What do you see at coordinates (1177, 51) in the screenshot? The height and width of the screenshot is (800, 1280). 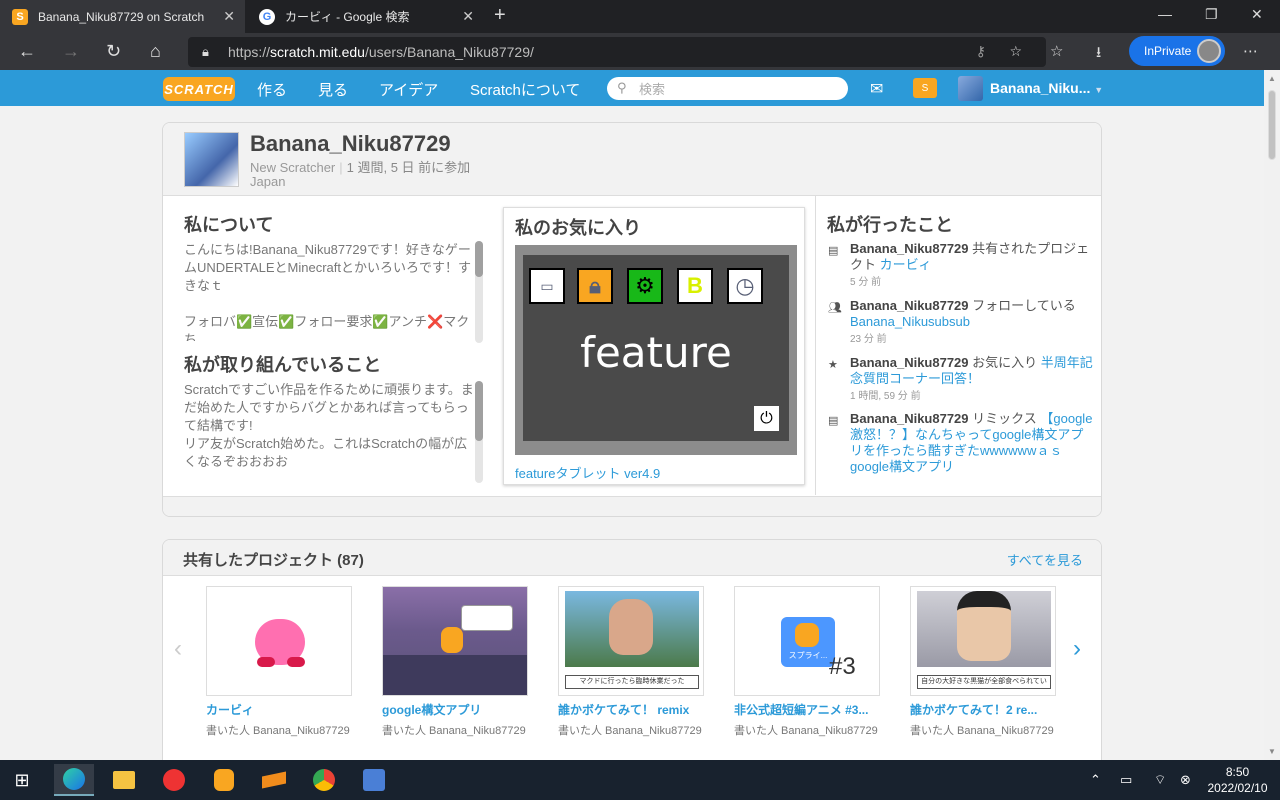 I see `inprivate-button: InPrivate` at bounding box center [1177, 51].